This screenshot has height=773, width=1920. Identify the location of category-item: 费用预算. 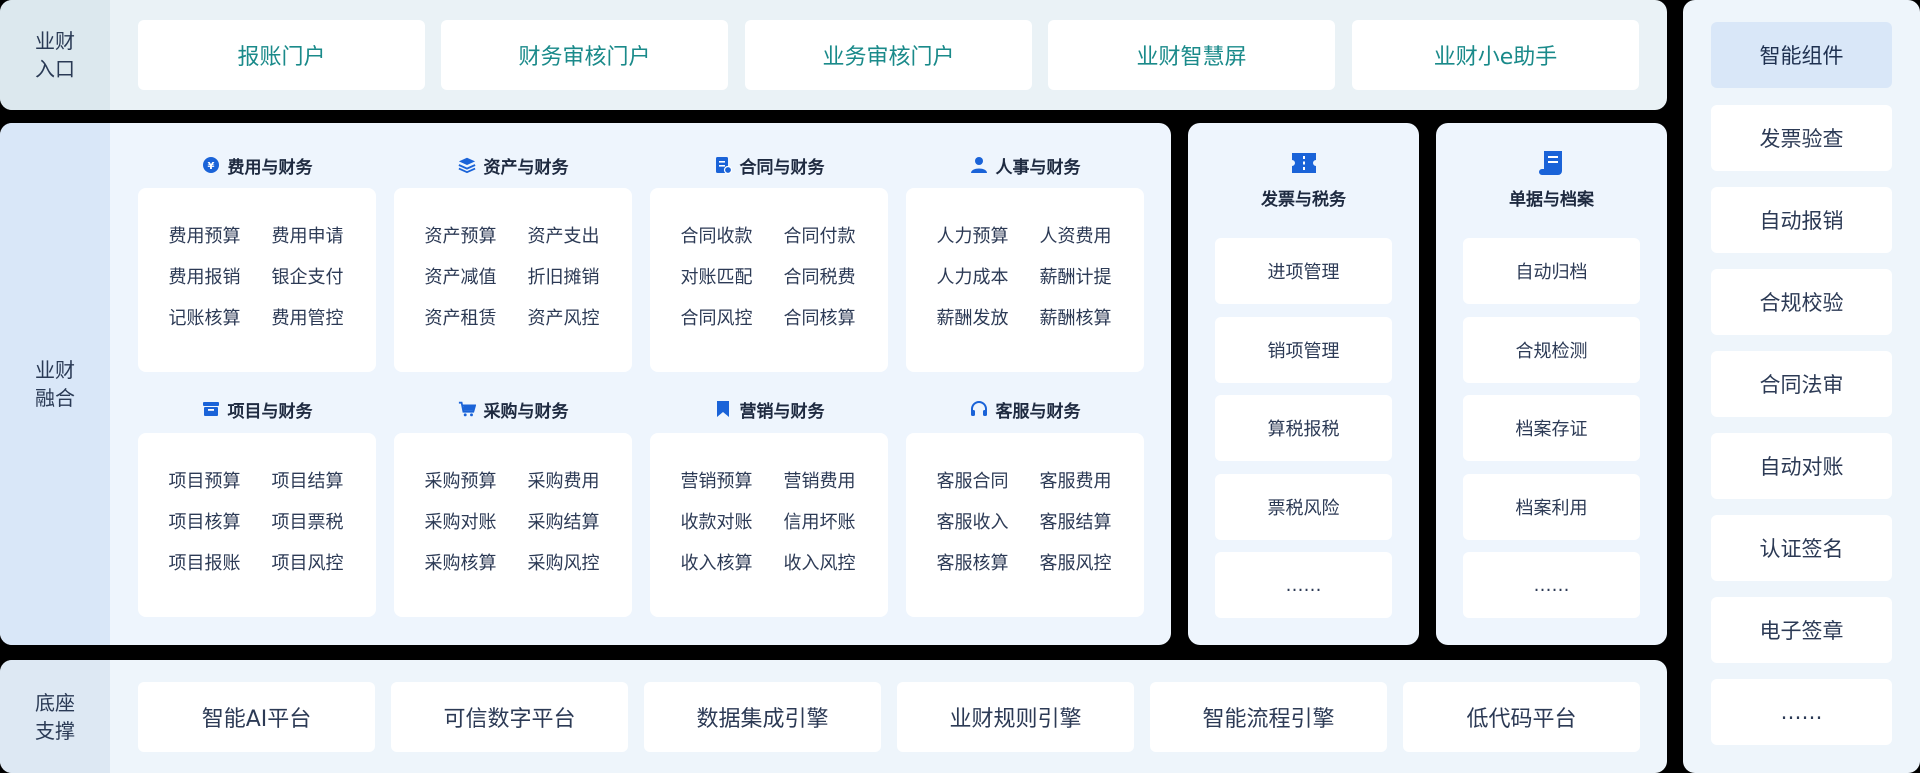
(204, 236).